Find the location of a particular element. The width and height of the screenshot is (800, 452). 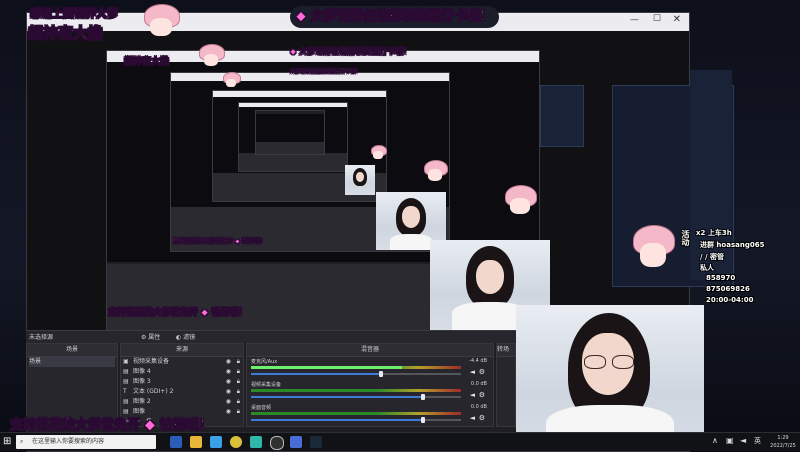

top-banner-text: 大爹记得在钻粉联赛里打卡哦！ is located at coordinates (401, 17).